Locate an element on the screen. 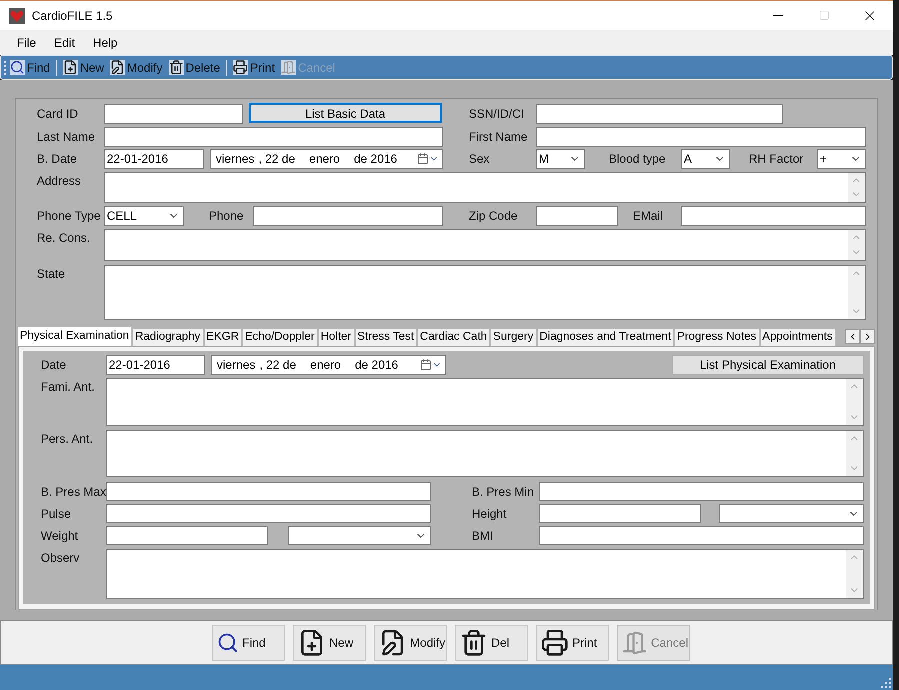 The height and width of the screenshot is (690, 899). tab: Radiography is located at coordinates (168, 337).